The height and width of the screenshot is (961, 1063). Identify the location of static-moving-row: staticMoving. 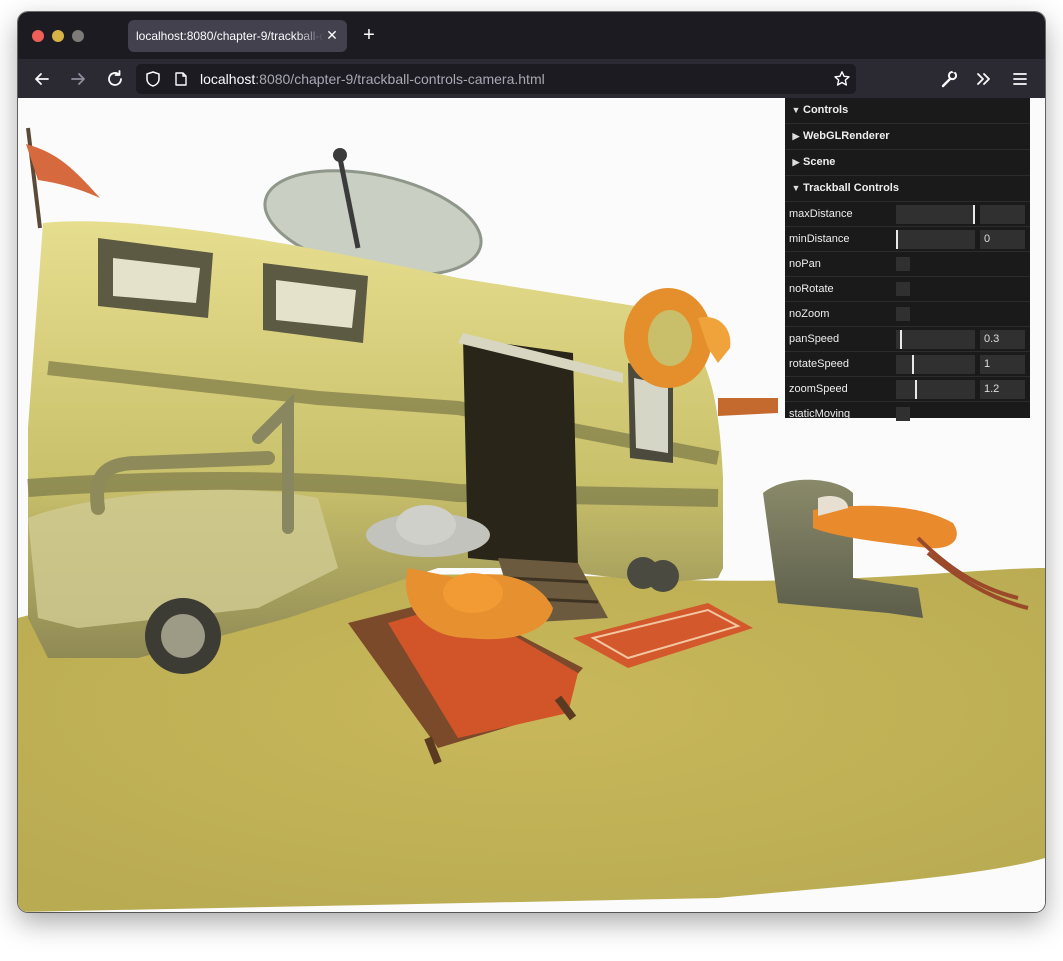
(907, 414).